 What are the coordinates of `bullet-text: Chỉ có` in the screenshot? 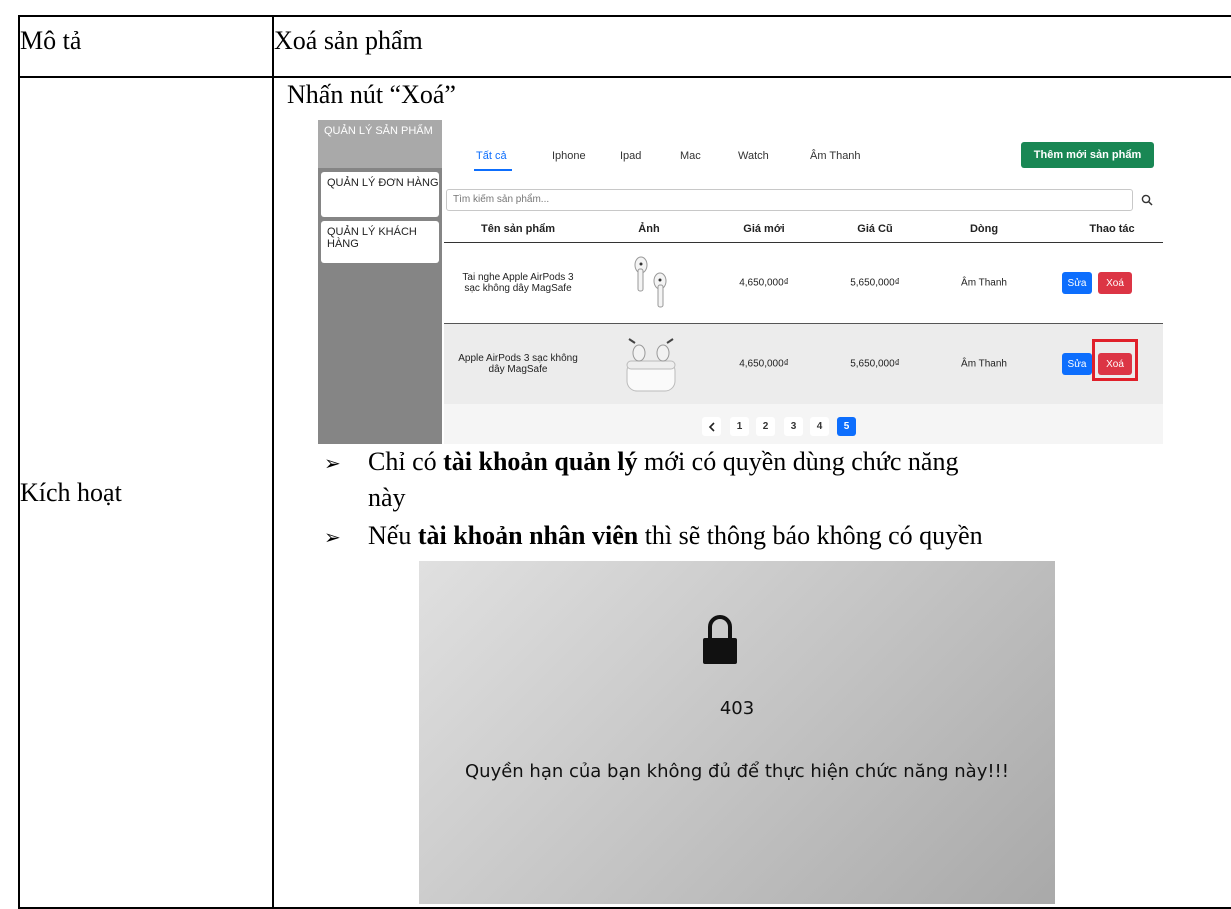 It's located at (406, 461).